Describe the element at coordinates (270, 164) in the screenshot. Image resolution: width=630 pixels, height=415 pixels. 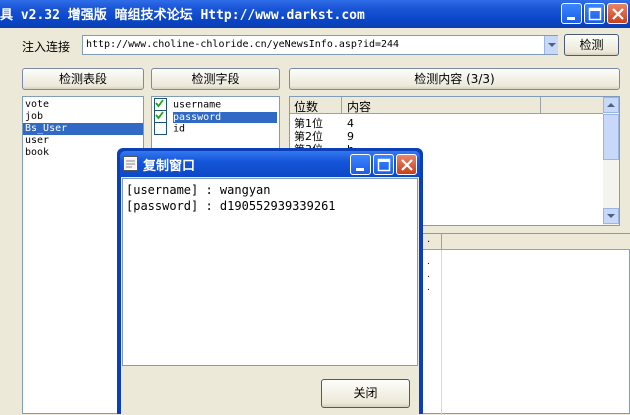
I see `dialog-title-bar: 复制窗口` at that location.